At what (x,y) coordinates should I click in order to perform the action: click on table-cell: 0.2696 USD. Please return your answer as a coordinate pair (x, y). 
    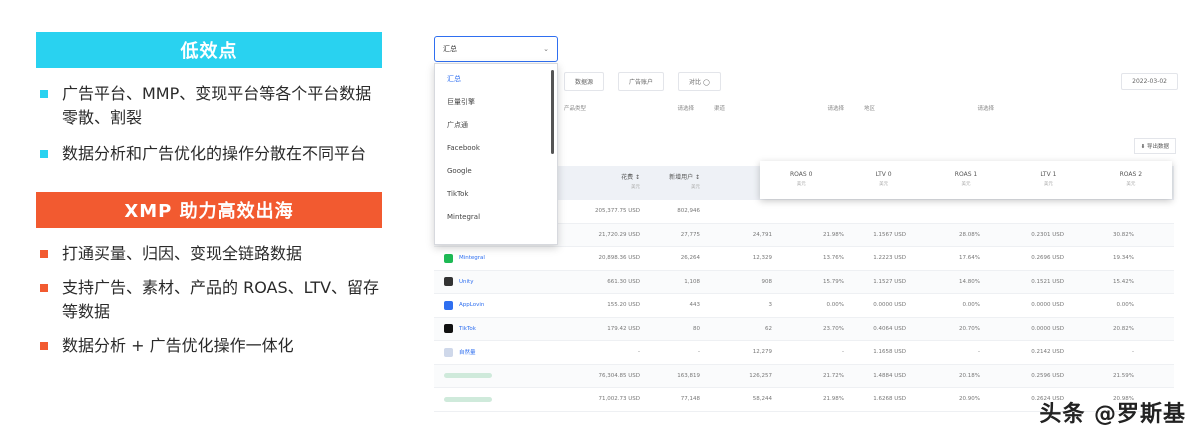
    Looking at the image, I should click on (1047, 258).